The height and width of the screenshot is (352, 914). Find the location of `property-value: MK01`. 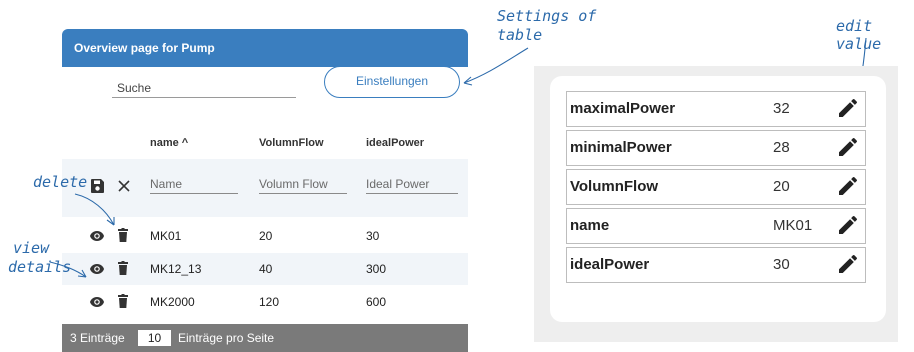

property-value: MK01 is located at coordinates (793, 225).